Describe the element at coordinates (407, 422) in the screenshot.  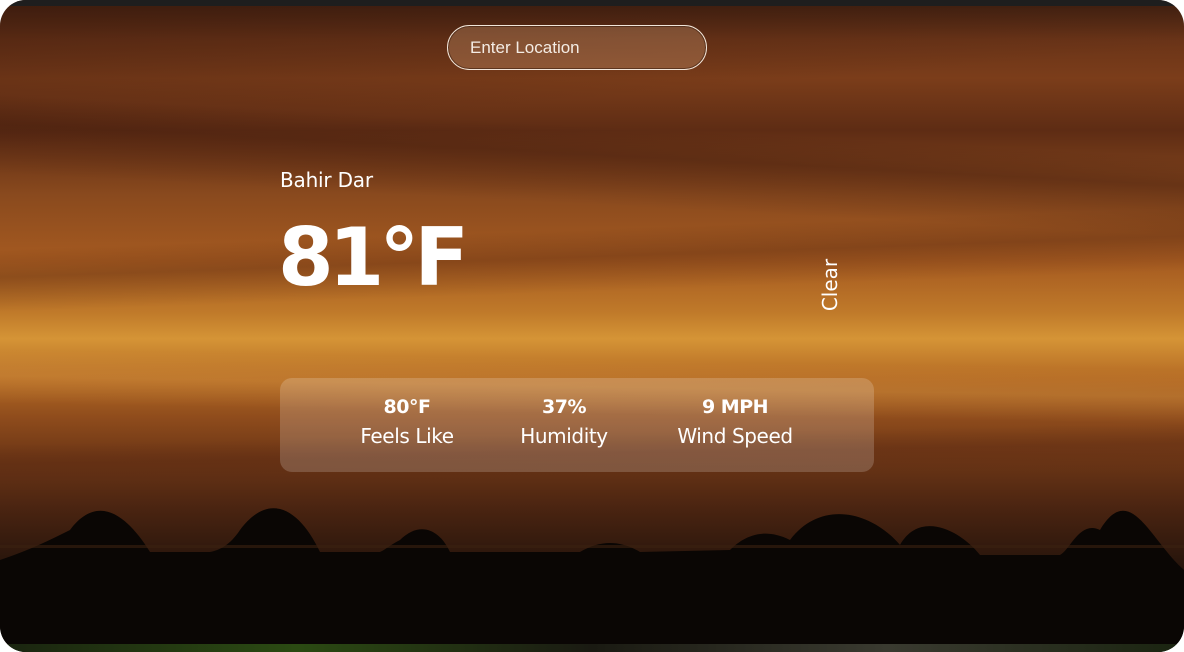
I see `stat-feels-like: 80°F Feels Like` at that location.